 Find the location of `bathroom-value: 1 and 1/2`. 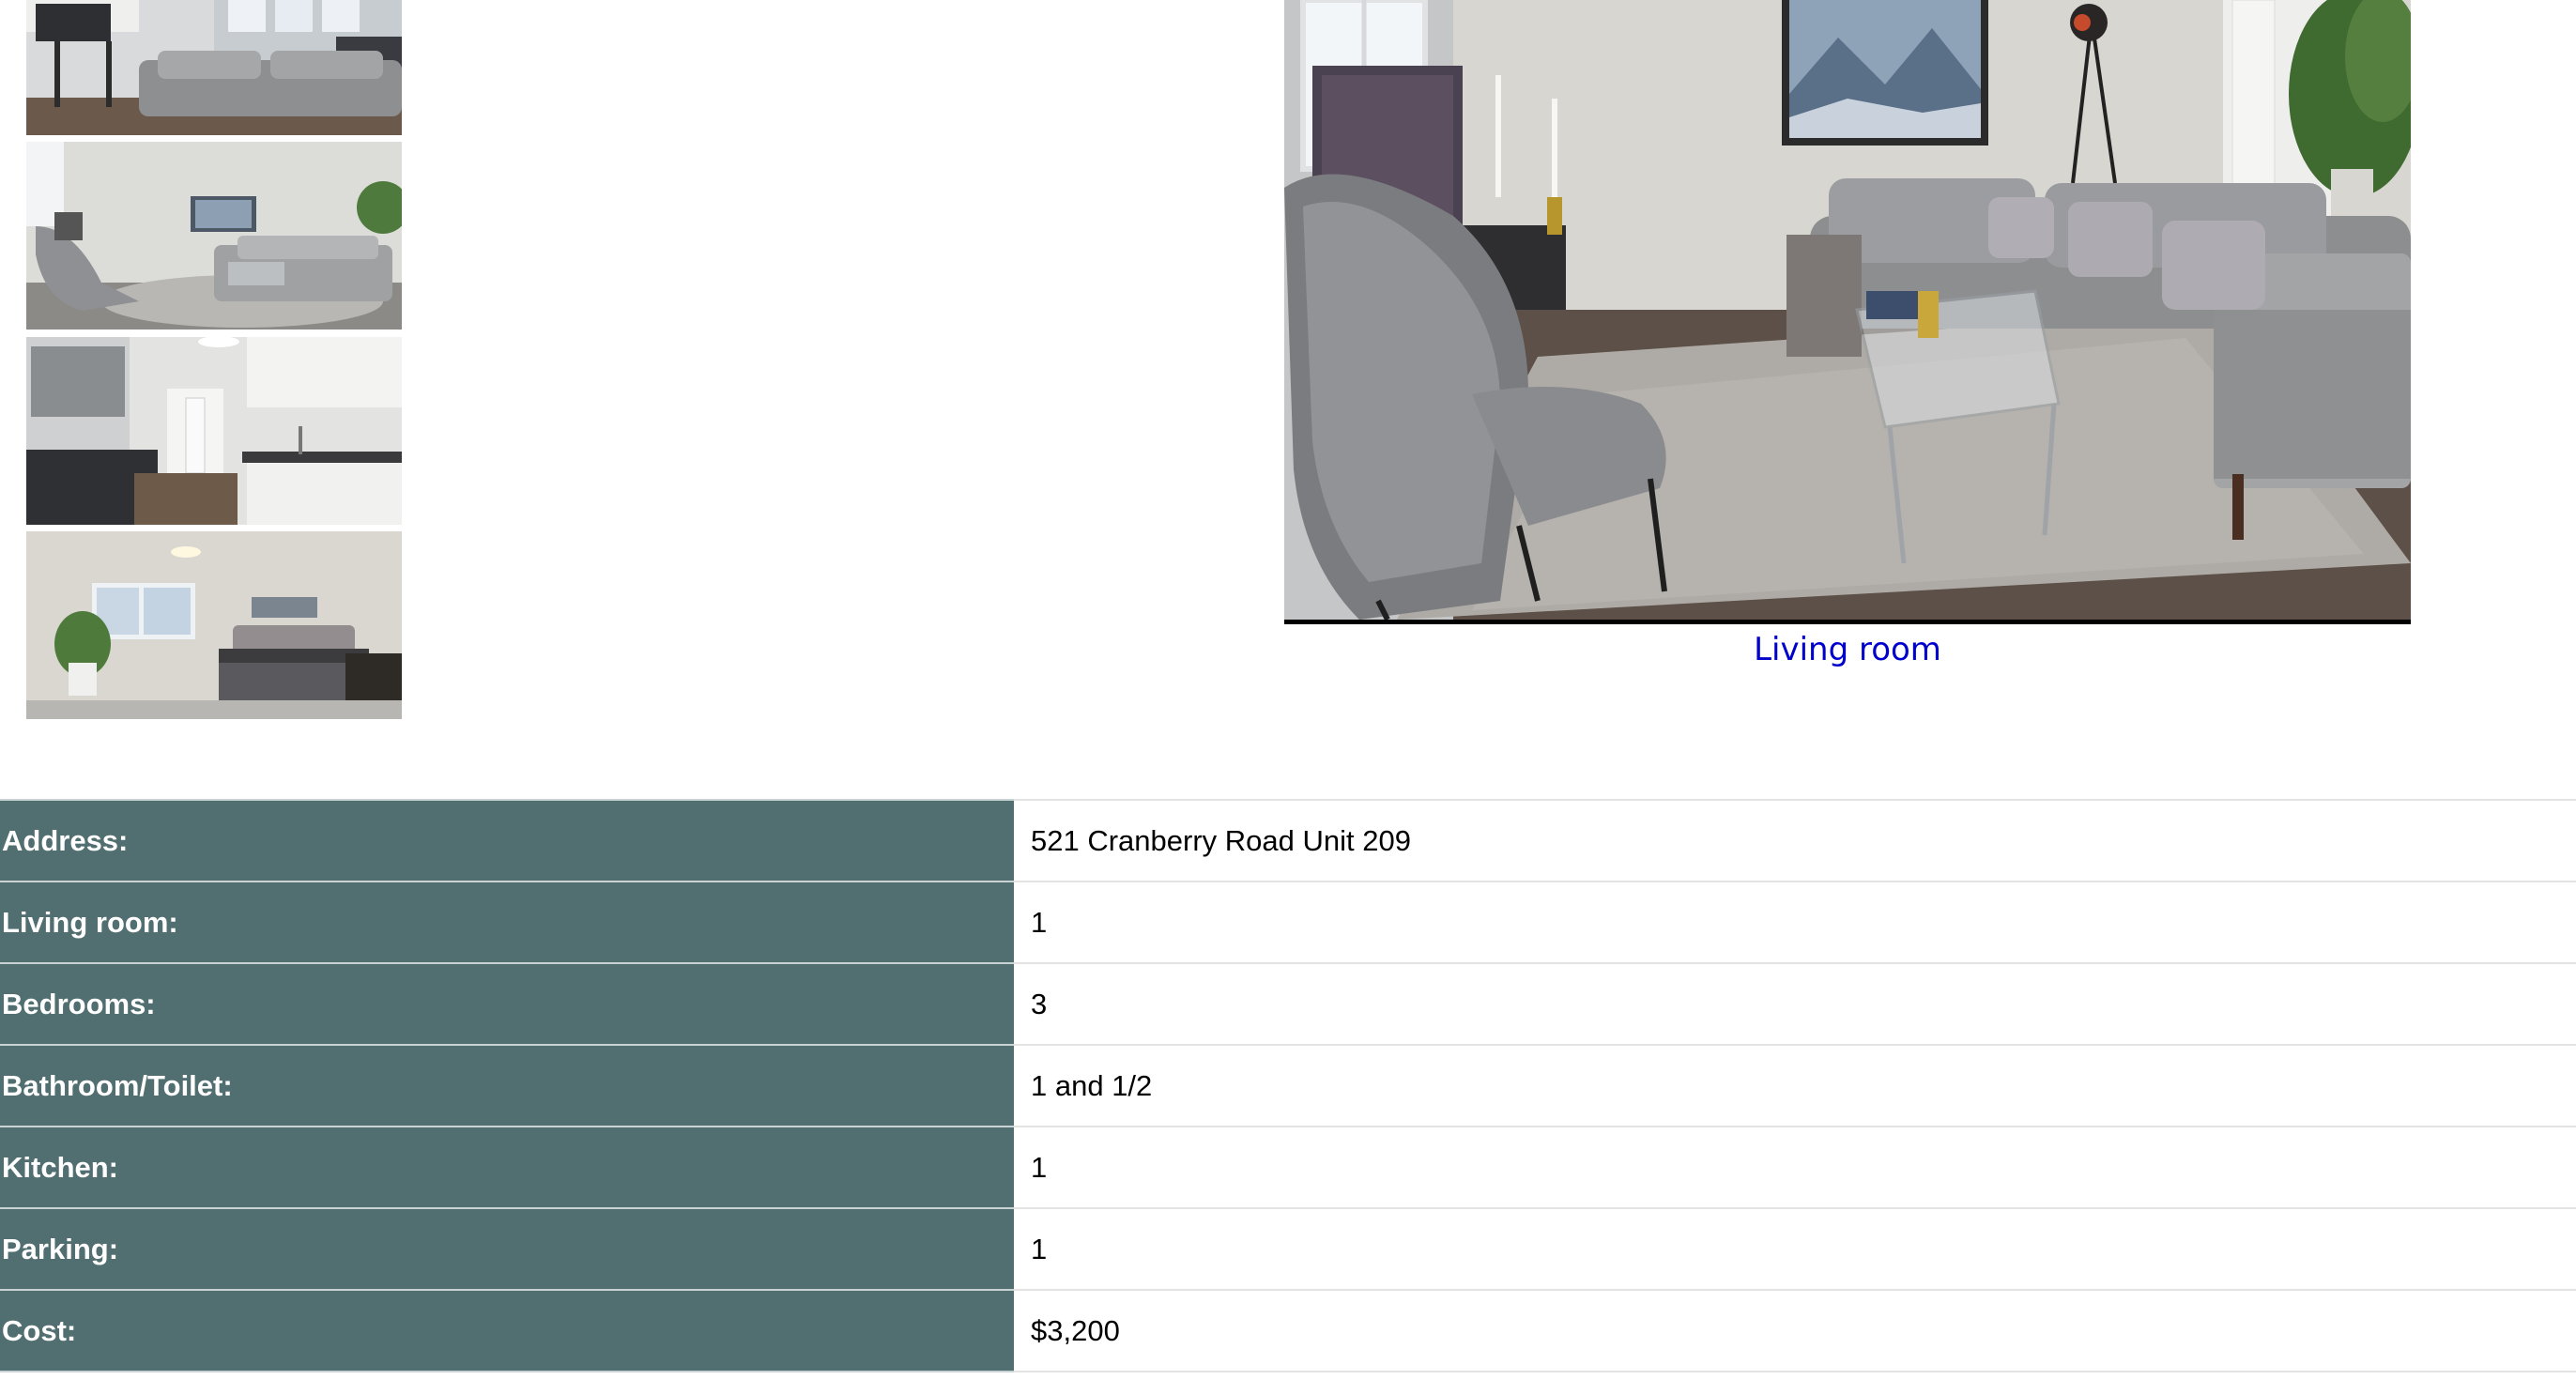

bathroom-value: 1 and 1/2 is located at coordinates (1795, 1086).